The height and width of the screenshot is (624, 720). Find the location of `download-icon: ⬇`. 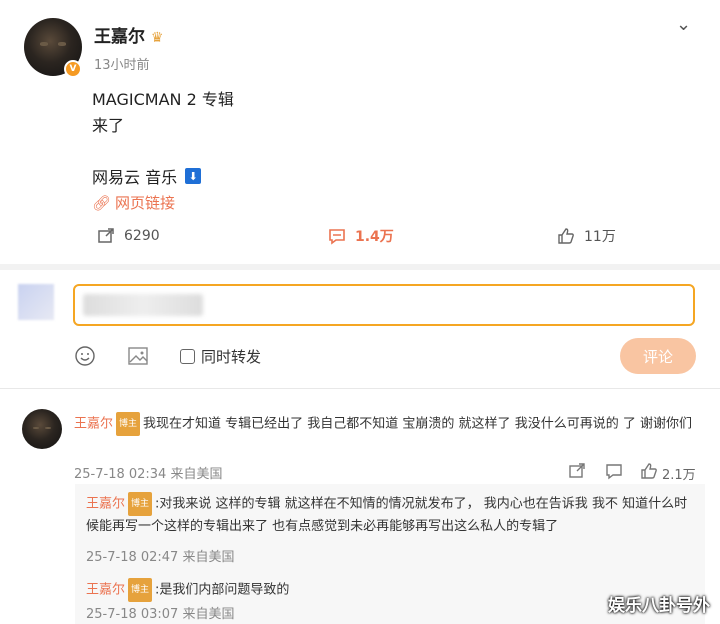

download-icon: ⬇ is located at coordinates (193, 176).